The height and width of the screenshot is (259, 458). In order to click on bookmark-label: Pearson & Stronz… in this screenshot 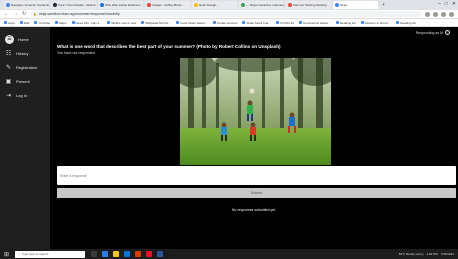, I will do `click(378, 22)`.